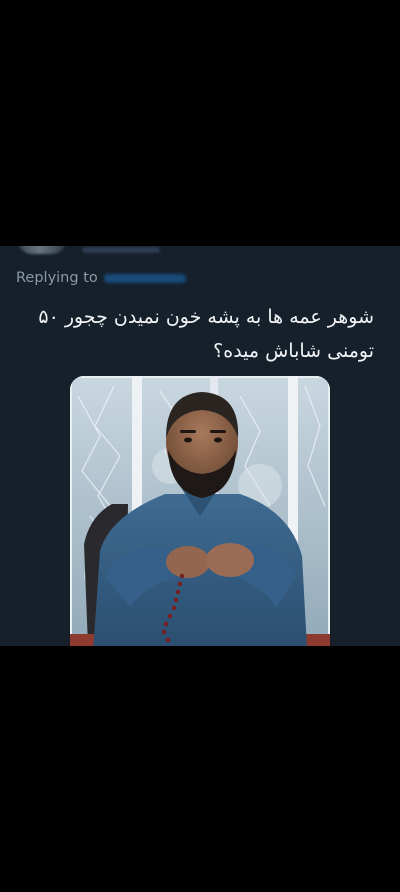  I want to click on author-row-redacted, so click(98, 253).